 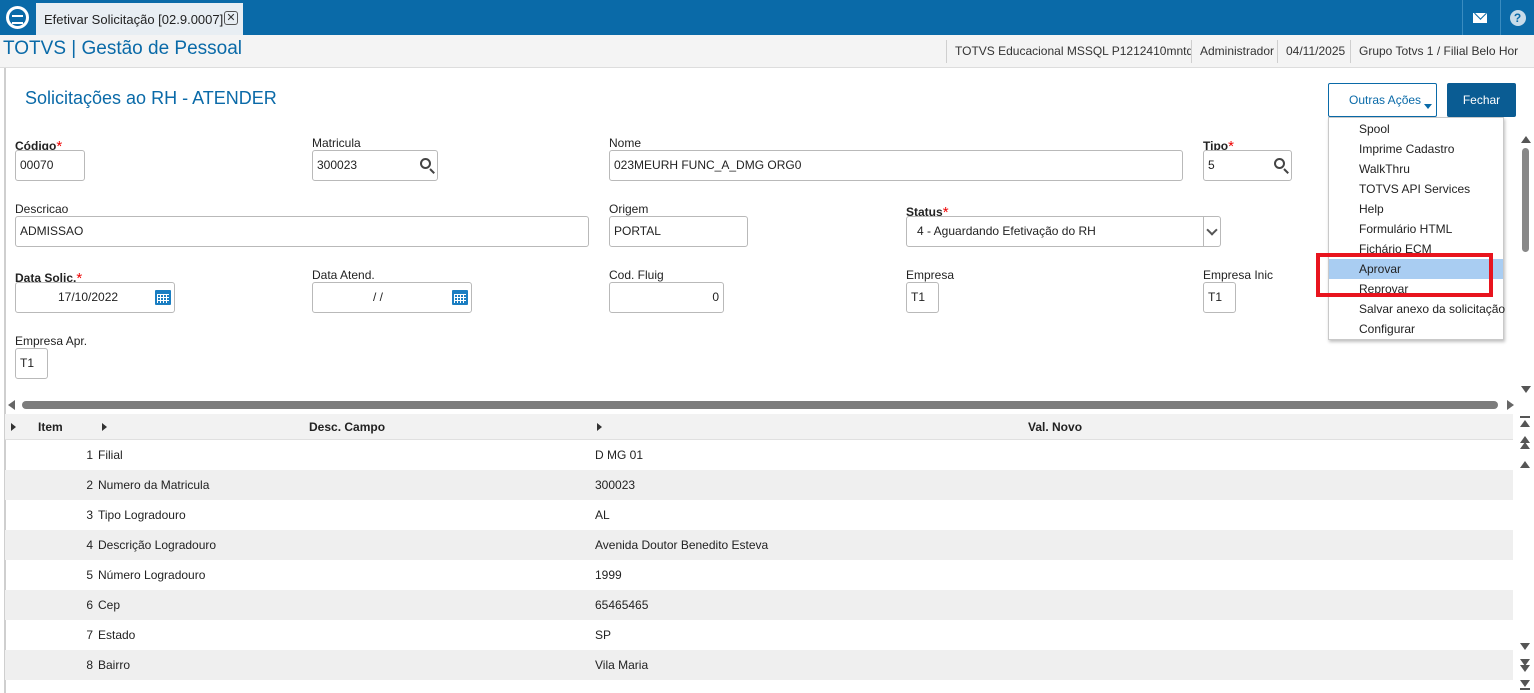 I want to click on mail-button, so click(x=1479, y=17).